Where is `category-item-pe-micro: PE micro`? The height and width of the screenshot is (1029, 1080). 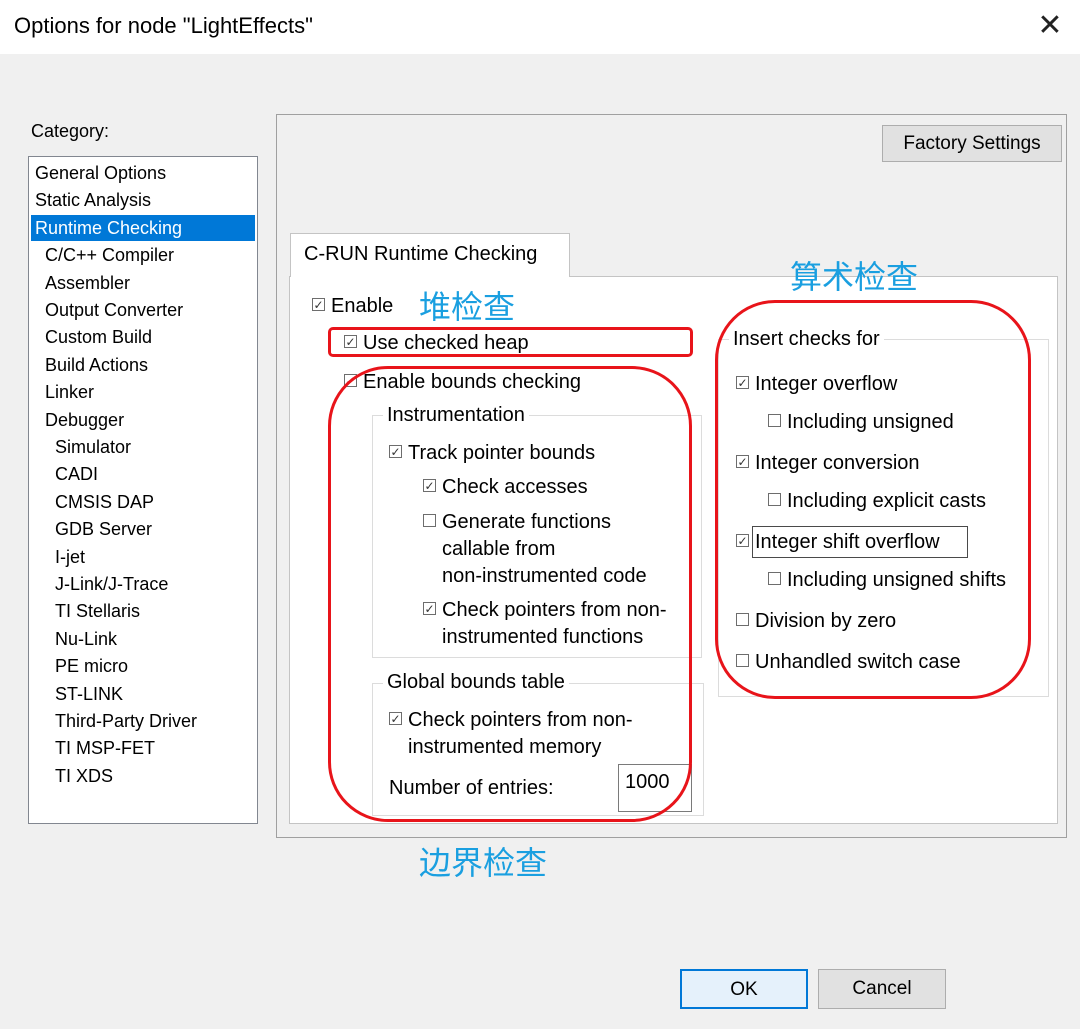
category-item-pe-micro: PE micro is located at coordinates (143, 666).